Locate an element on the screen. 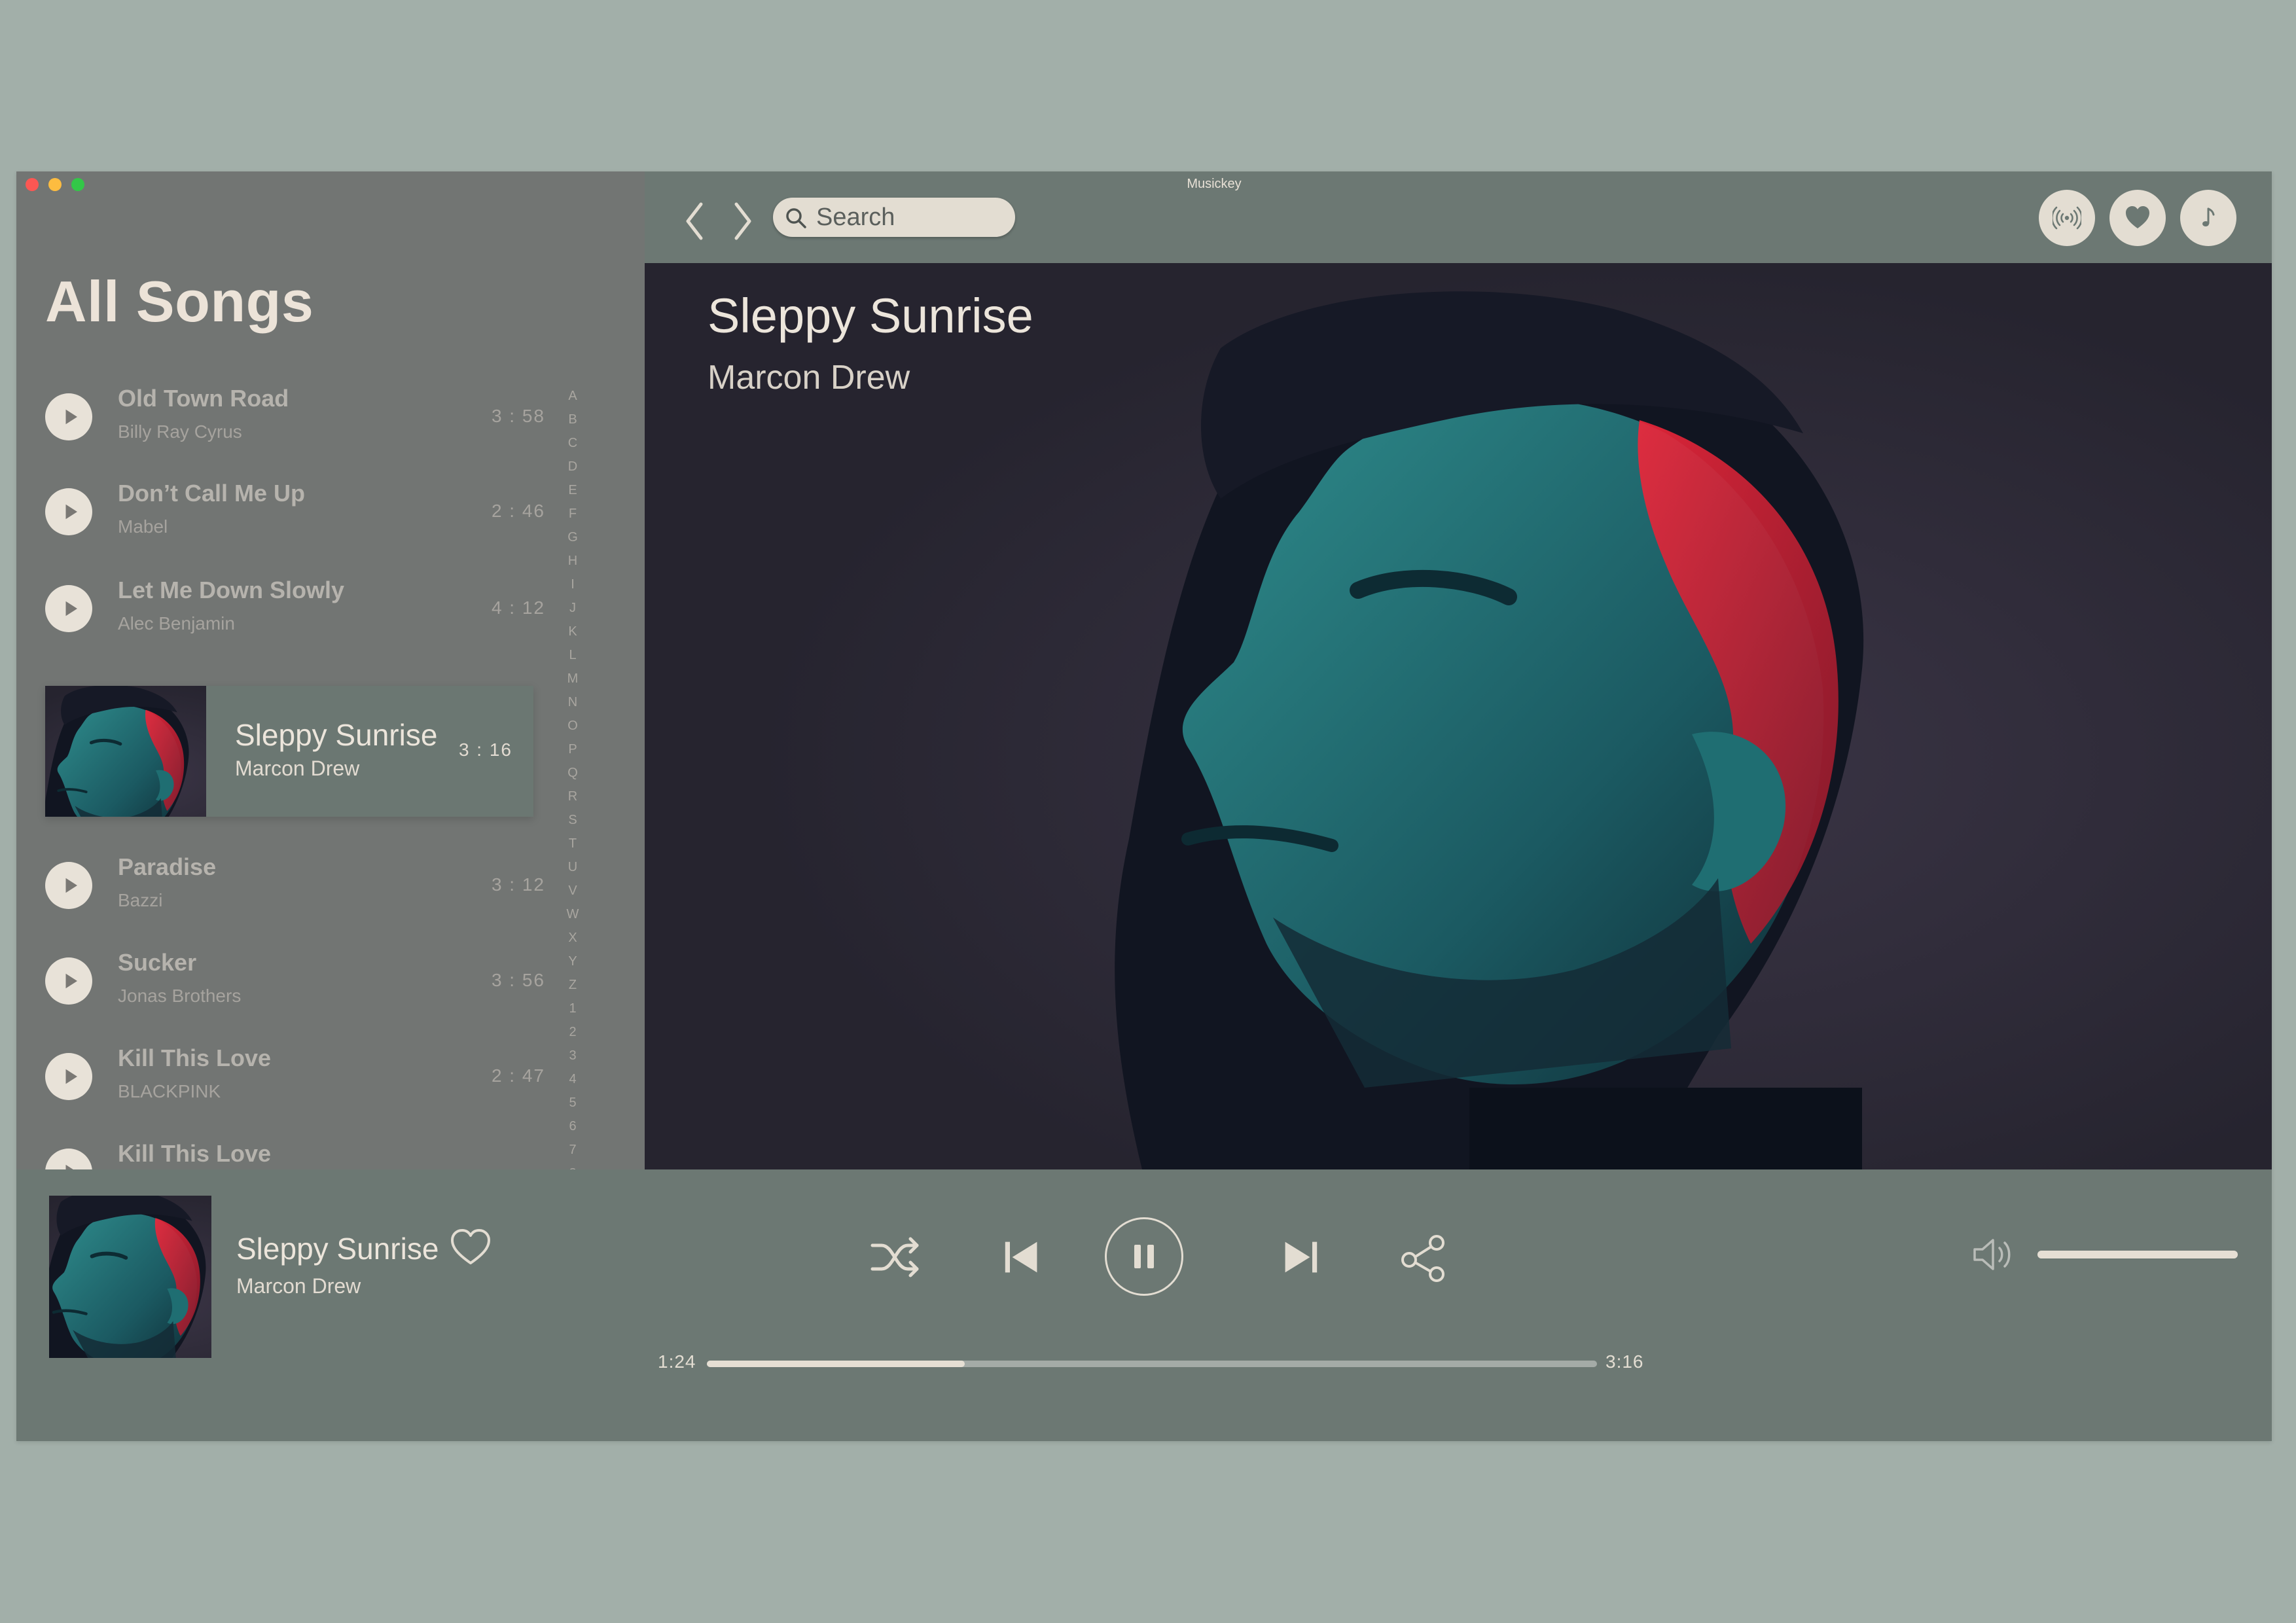 The width and height of the screenshot is (2296, 1623). alphabet-index-letter: U is located at coordinates (572, 867).